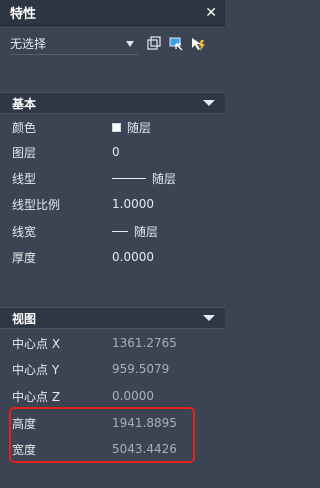 This screenshot has width=320, height=488. Describe the element at coordinates (24, 231) in the screenshot. I see `property-label: 线宽` at that location.